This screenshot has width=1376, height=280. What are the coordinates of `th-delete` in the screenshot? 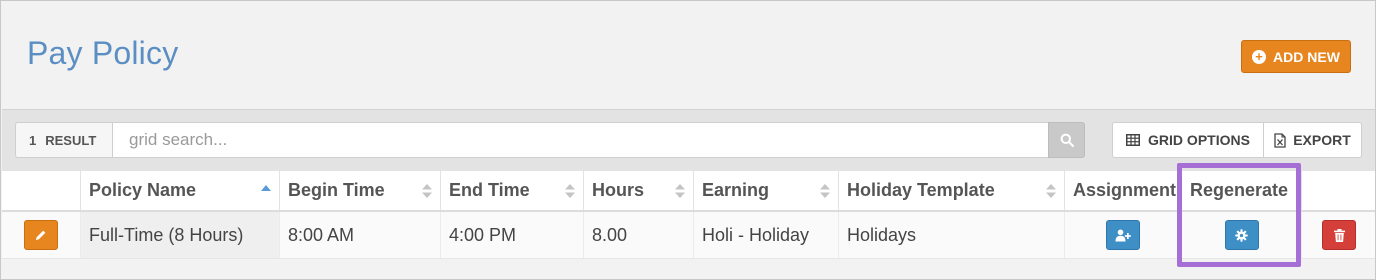 It's located at (1338, 190).